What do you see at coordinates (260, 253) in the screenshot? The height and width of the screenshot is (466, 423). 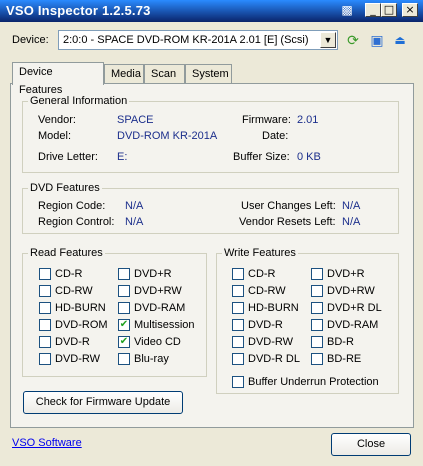 I see `group-title: Write Features` at bounding box center [260, 253].